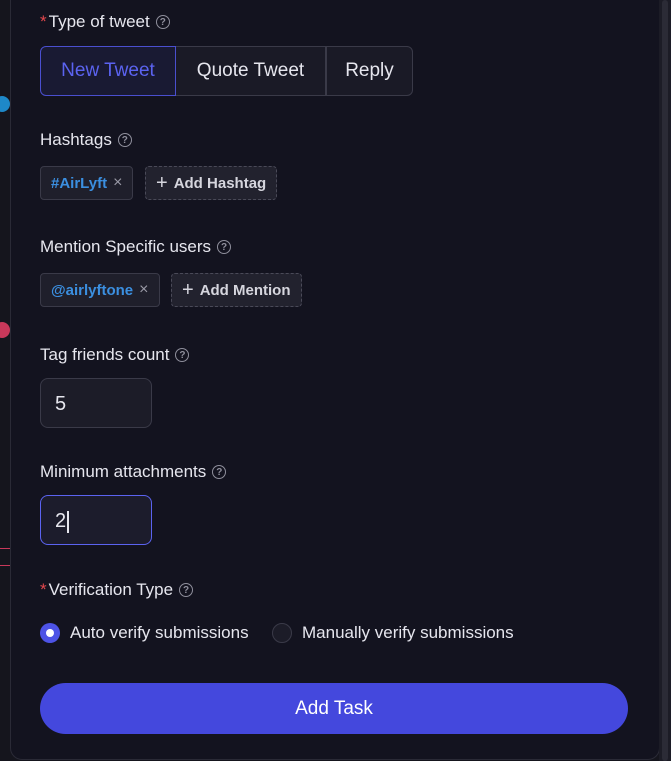  I want to click on tweet-type-label: * Type of tweet ?, so click(105, 22).